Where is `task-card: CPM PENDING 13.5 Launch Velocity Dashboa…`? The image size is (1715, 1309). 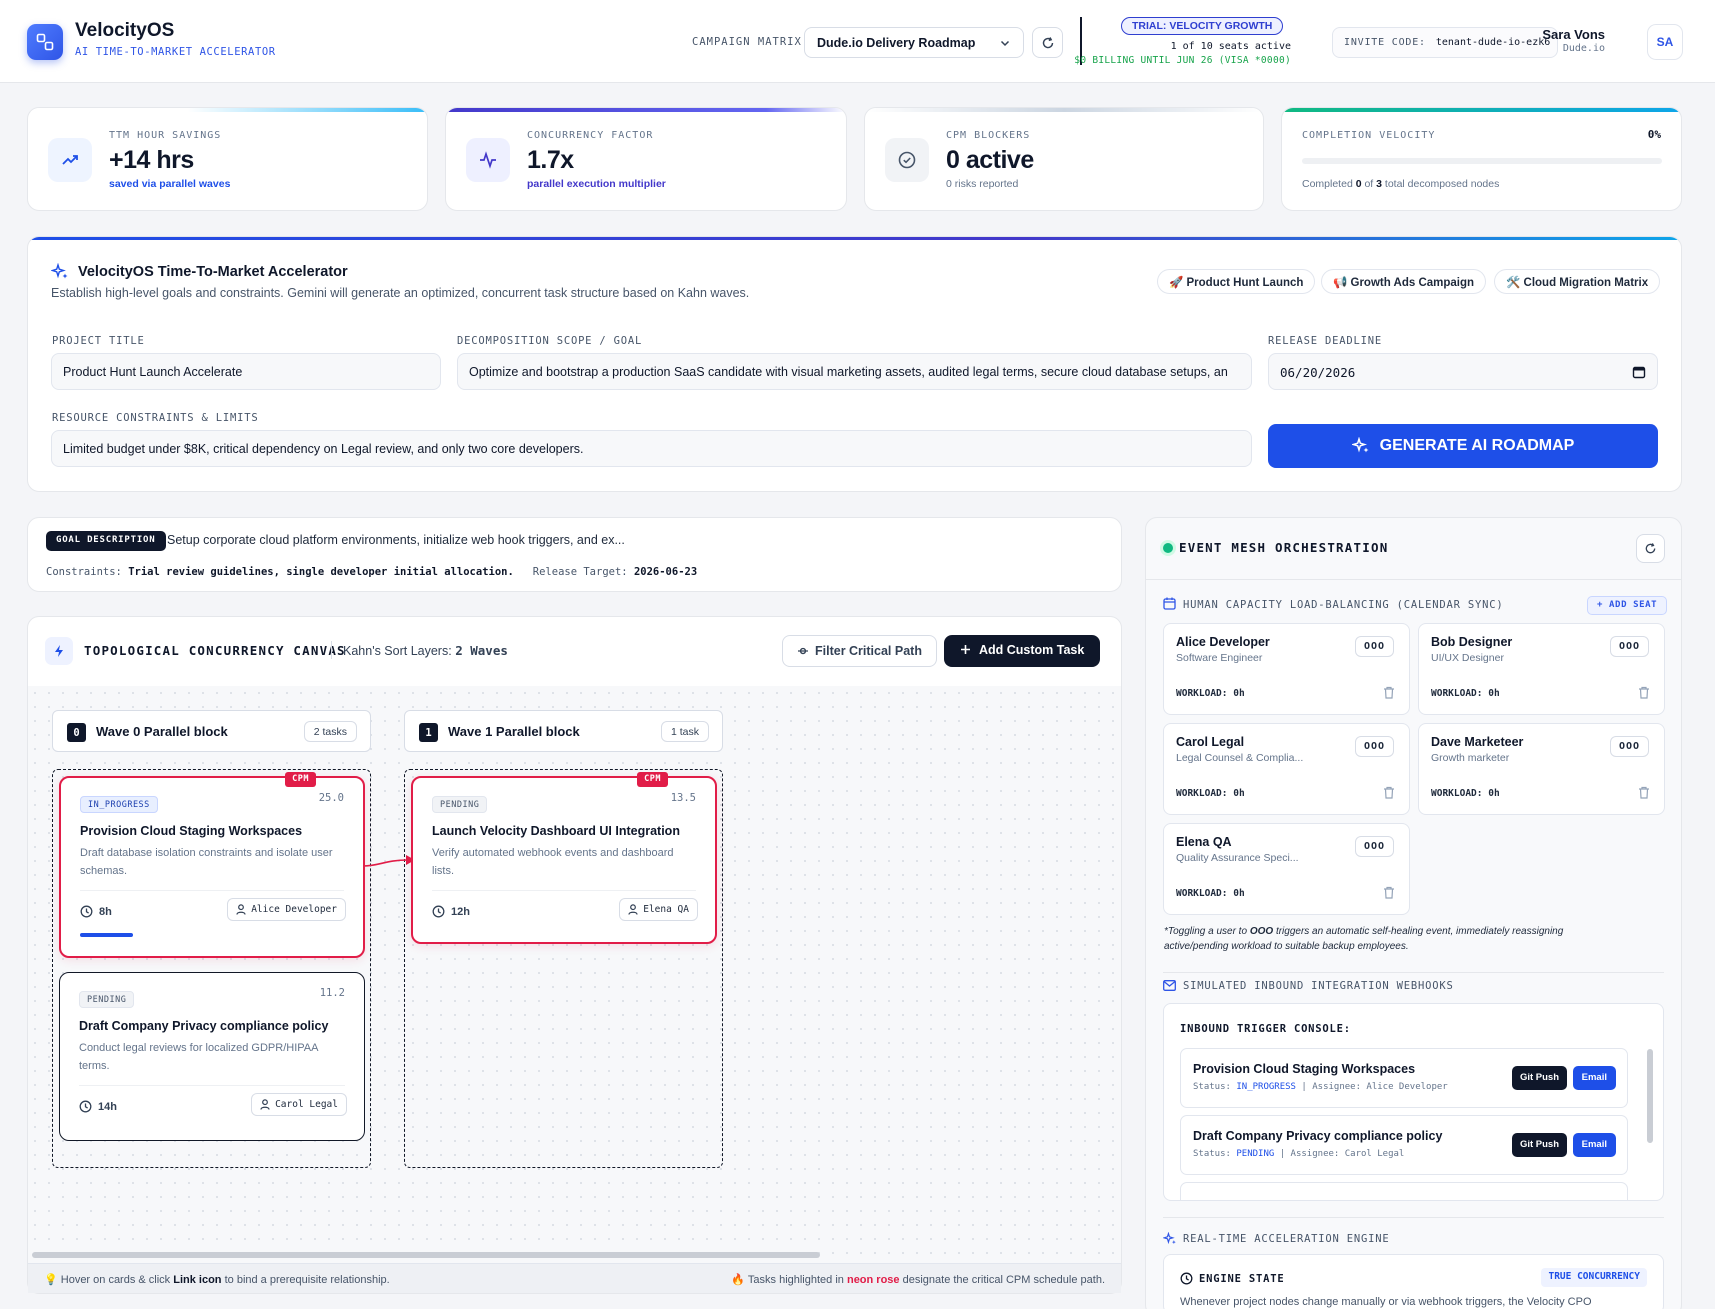 task-card: CPM PENDING 13.5 Launch Velocity Dashboa… is located at coordinates (564, 858).